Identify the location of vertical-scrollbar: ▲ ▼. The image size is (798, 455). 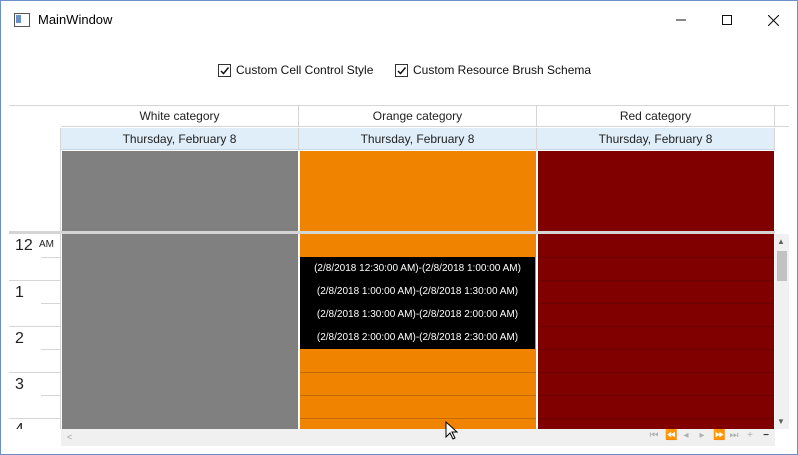
(782, 331).